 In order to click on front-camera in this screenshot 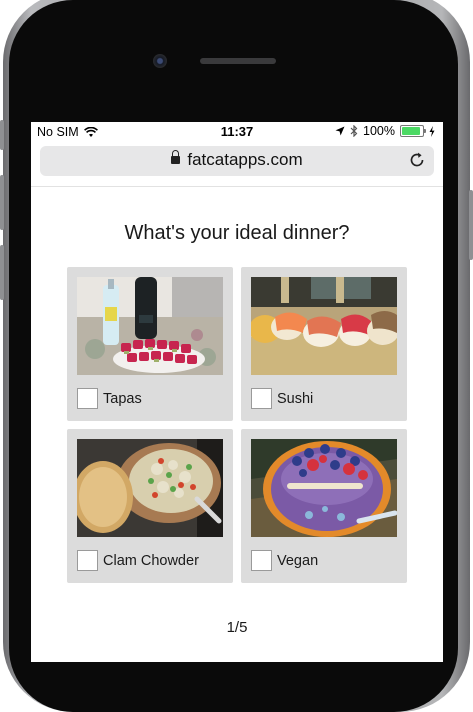, I will do `click(160, 61)`.